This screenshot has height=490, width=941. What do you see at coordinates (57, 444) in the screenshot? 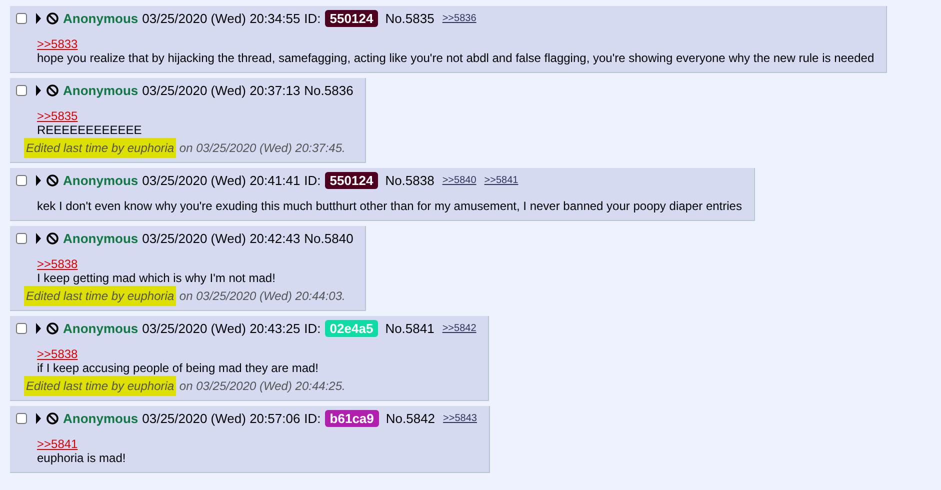
I see `quote-link: >>5841` at bounding box center [57, 444].